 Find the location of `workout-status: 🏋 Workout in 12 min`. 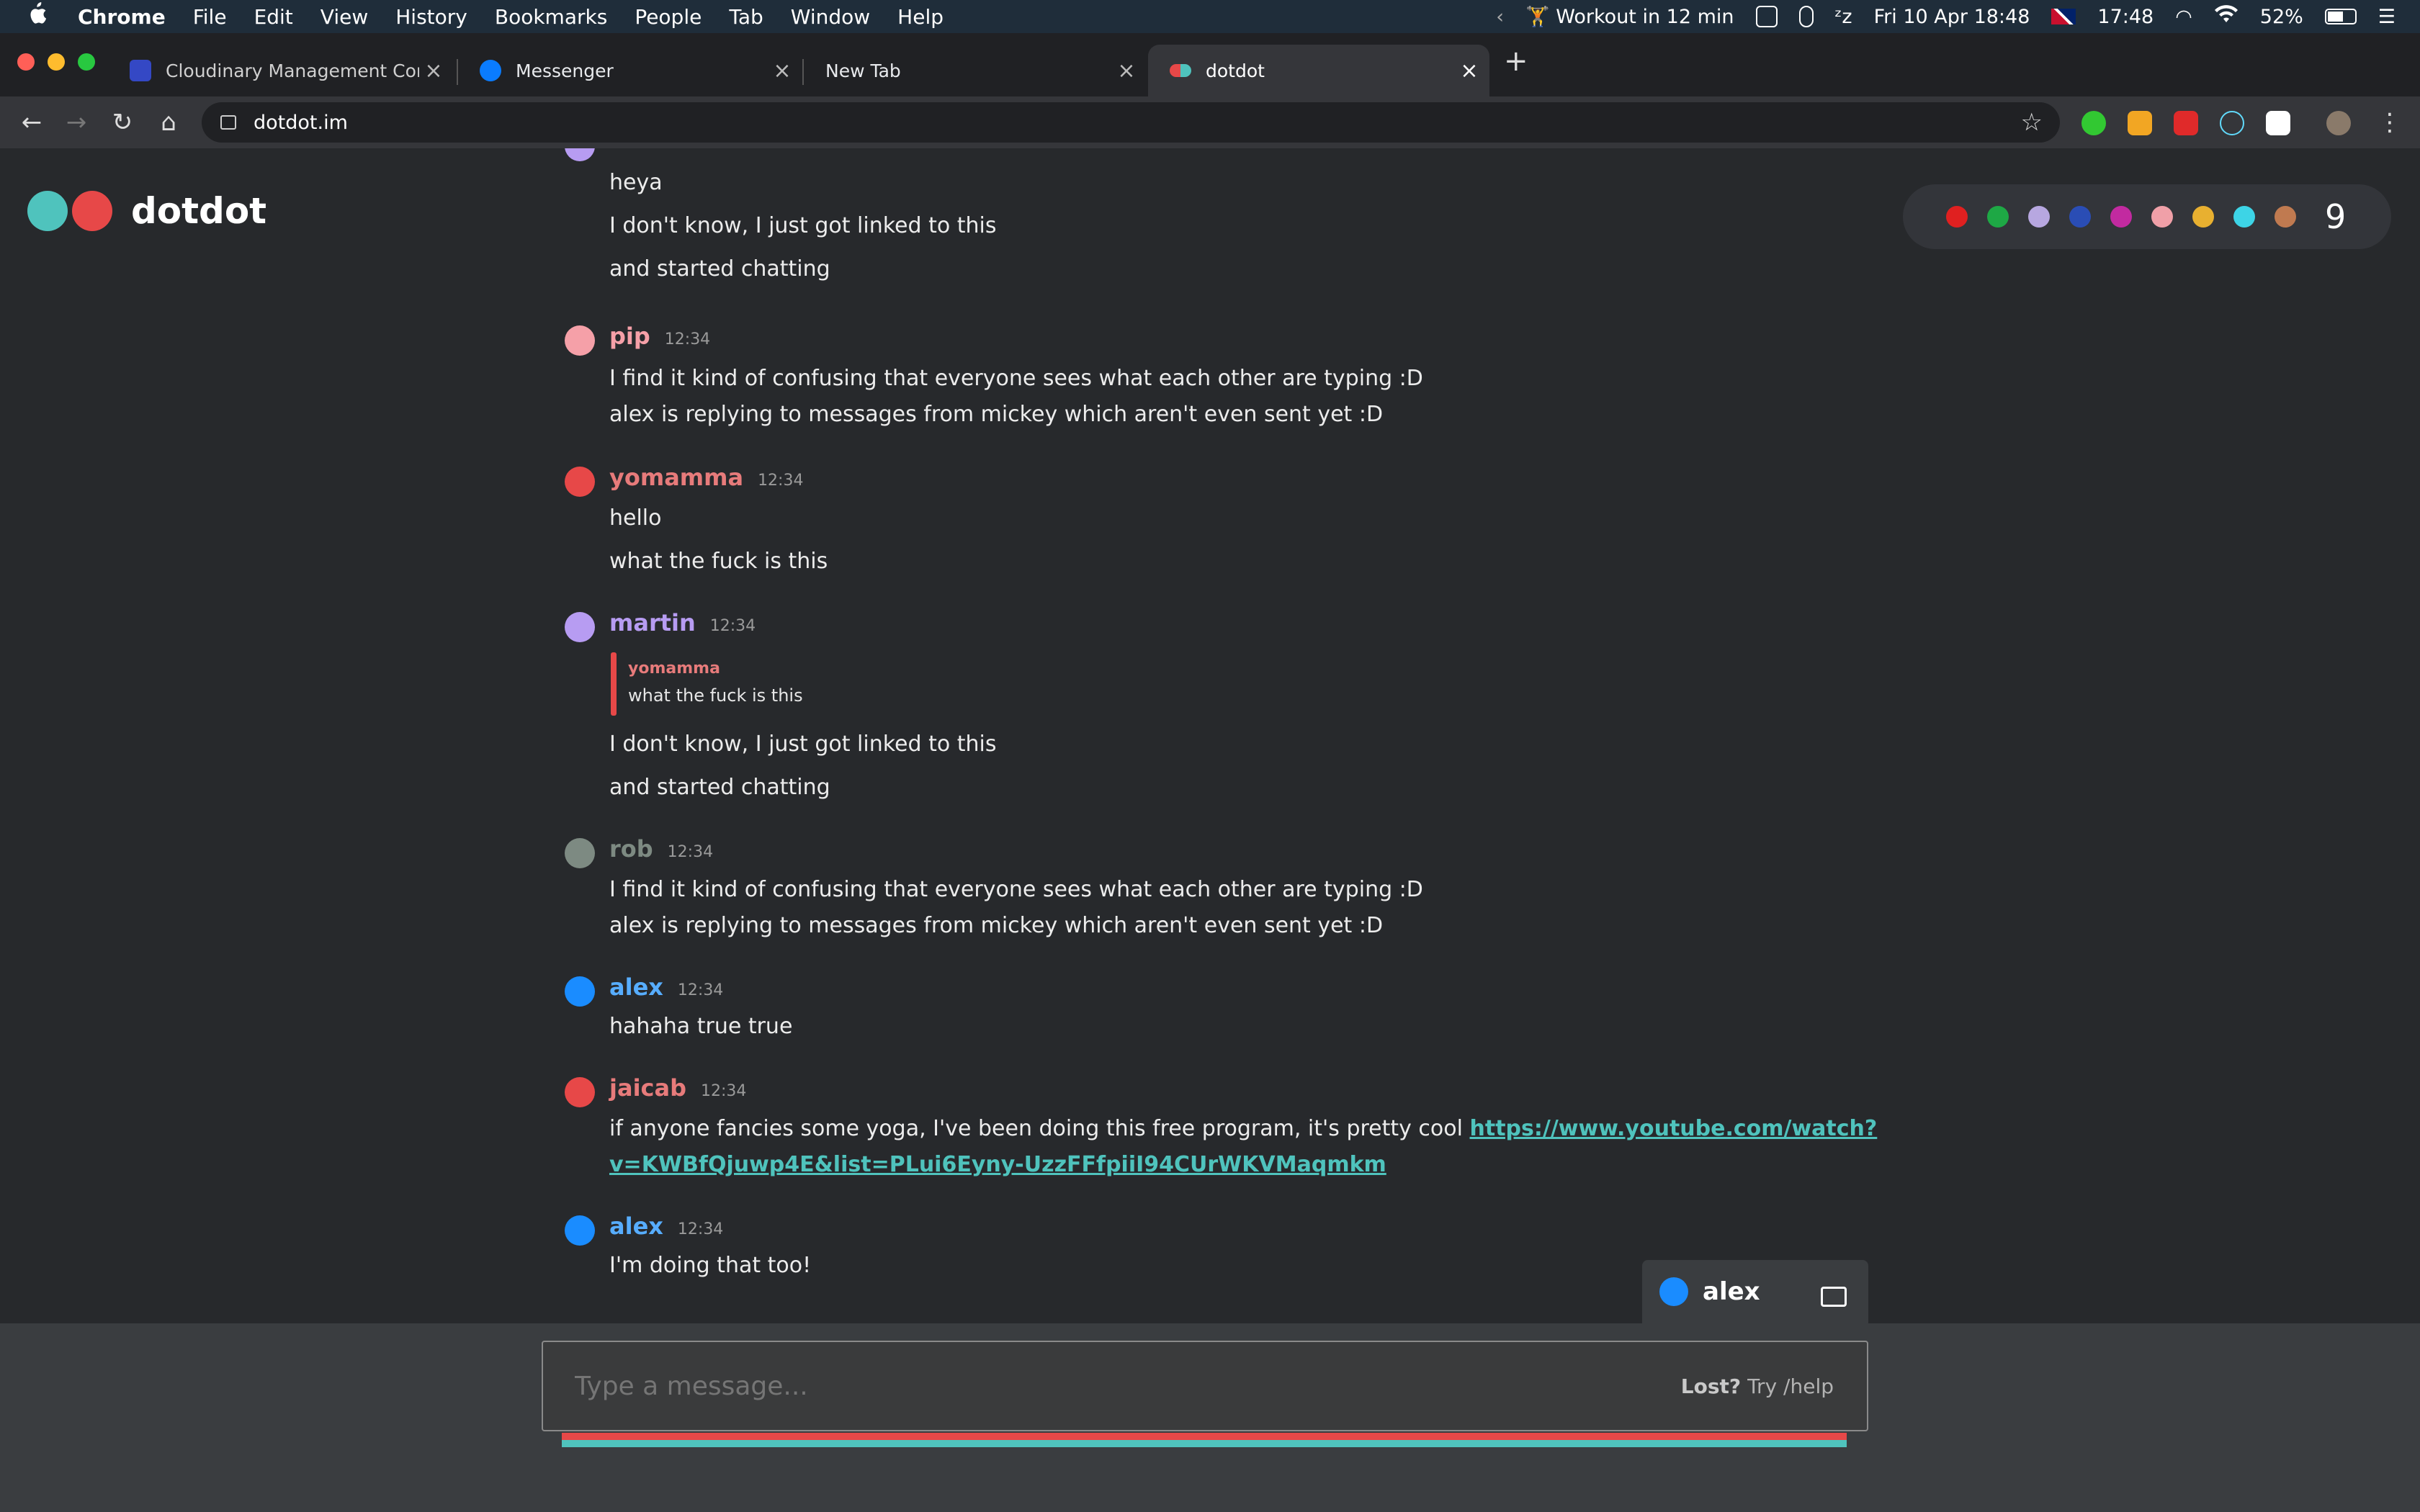

workout-status: 🏋 Workout in 12 min is located at coordinates (1629, 16).